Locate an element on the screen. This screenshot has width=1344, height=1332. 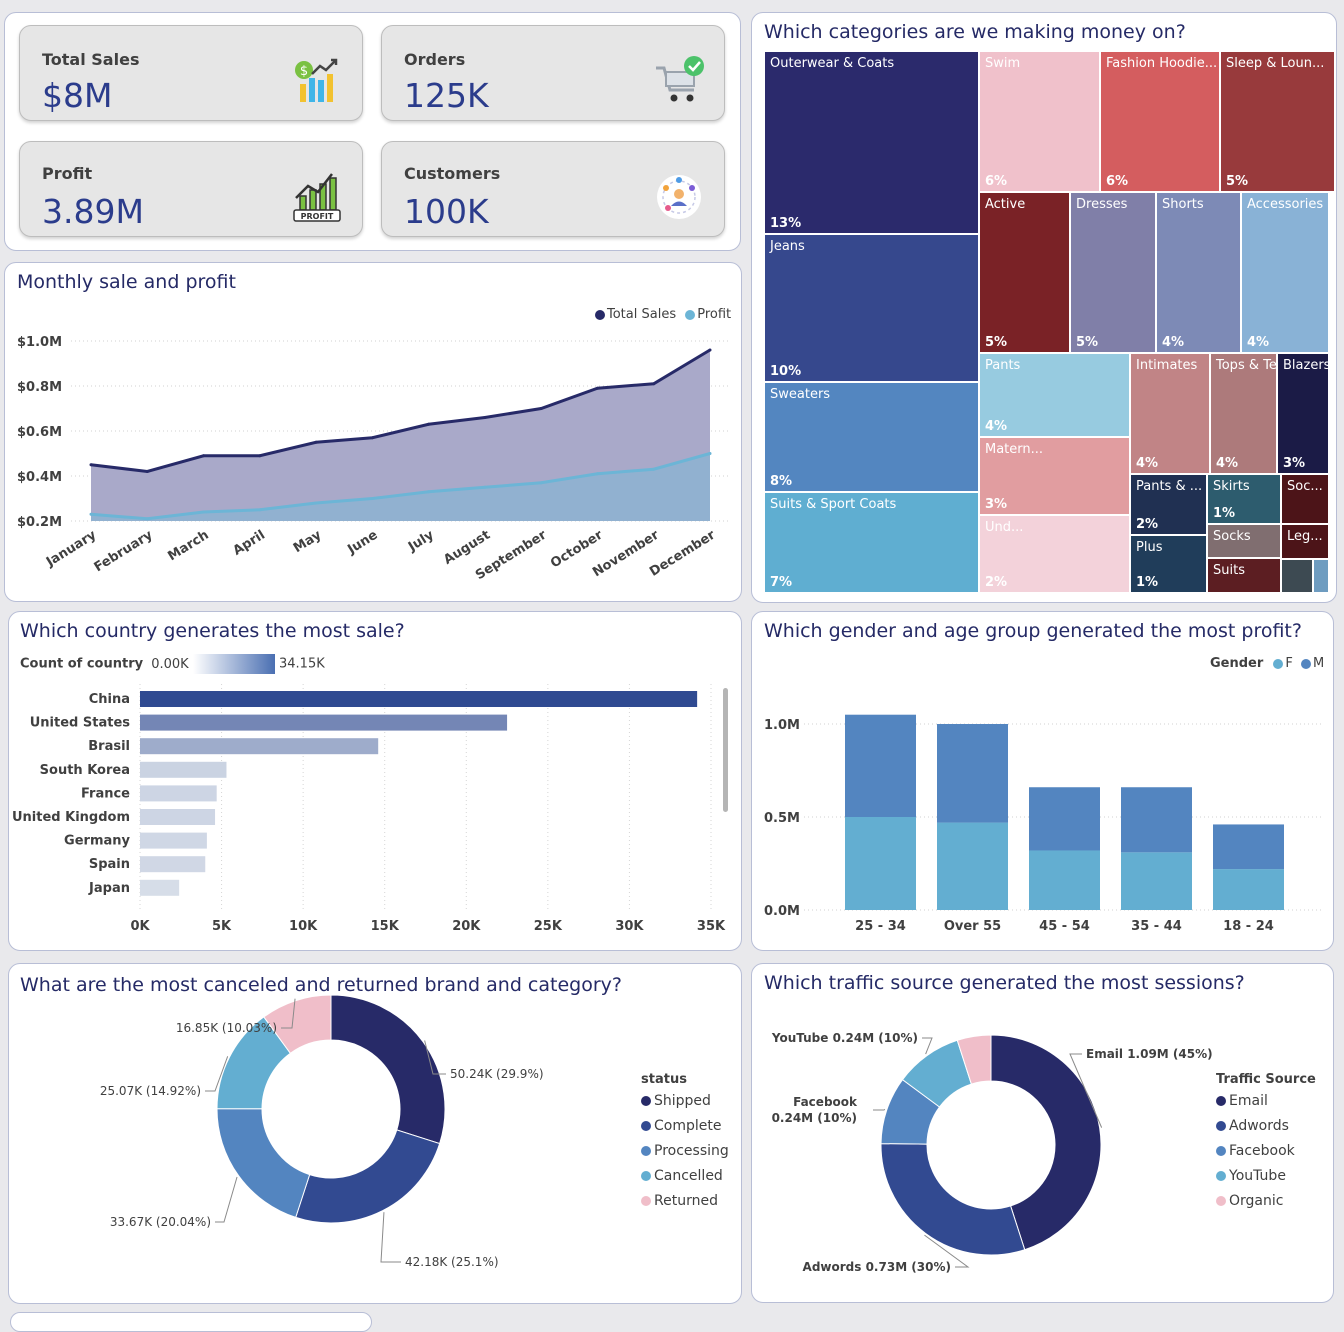
kpi-value: 125K is located at coordinates (446, 95).